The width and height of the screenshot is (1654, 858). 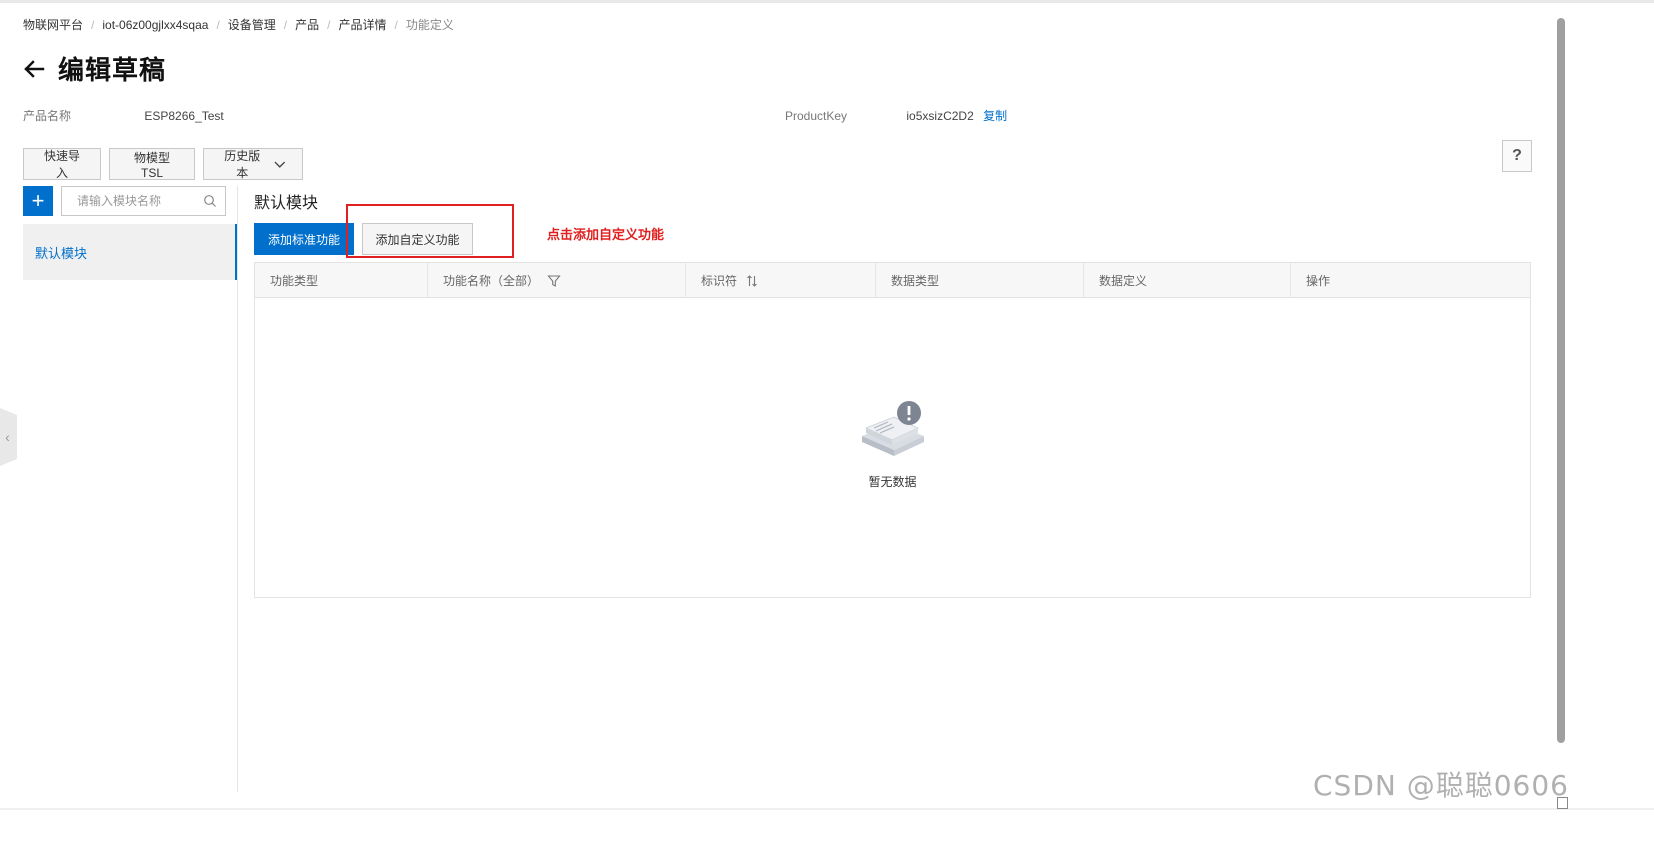 I want to click on chevron-left-icon: ‹, so click(x=7, y=437).